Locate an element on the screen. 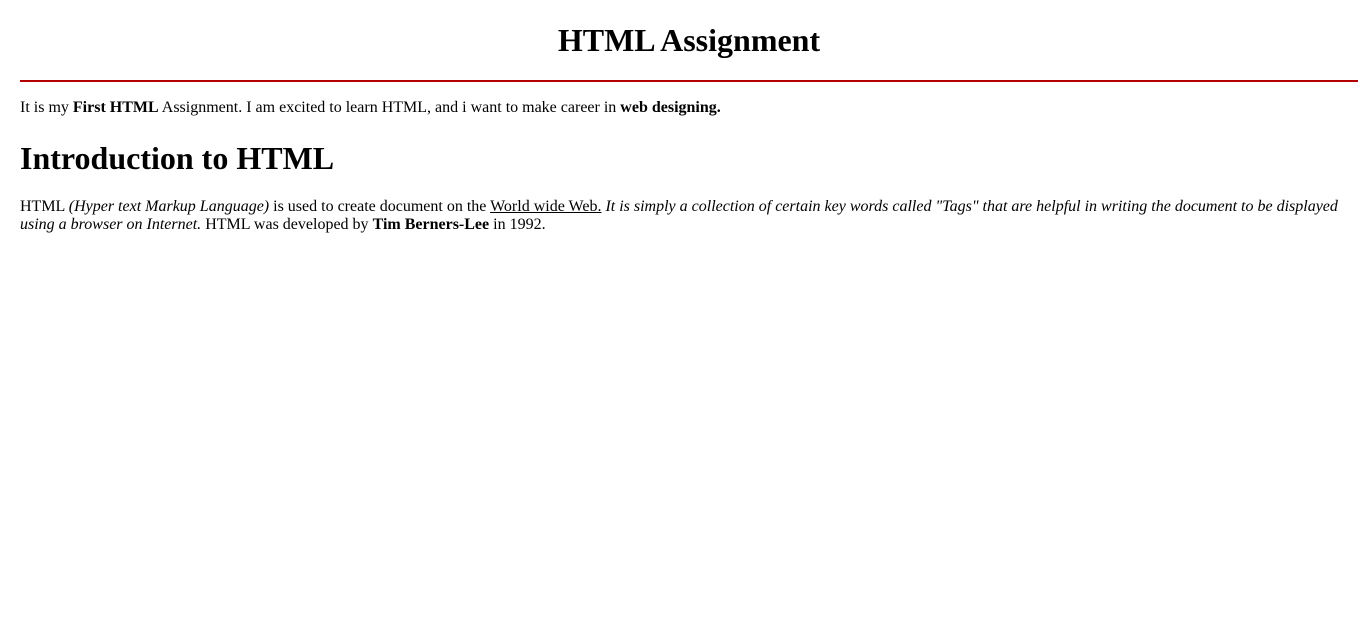 The image size is (1366, 643). horizontal-rule is located at coordinates (689, 81).